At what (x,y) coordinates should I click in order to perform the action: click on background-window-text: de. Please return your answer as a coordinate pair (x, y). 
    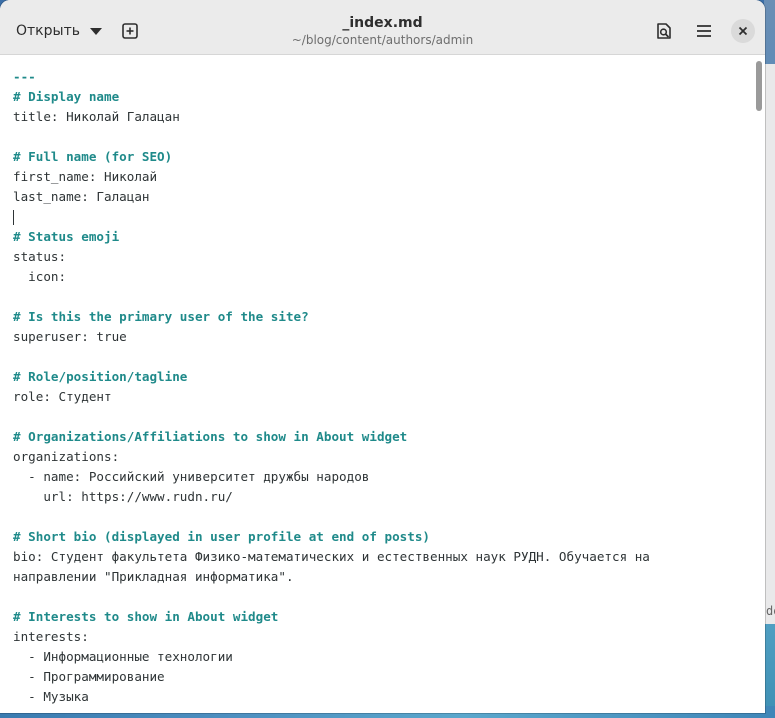
    Looking at the image, I should click on (770, 611).